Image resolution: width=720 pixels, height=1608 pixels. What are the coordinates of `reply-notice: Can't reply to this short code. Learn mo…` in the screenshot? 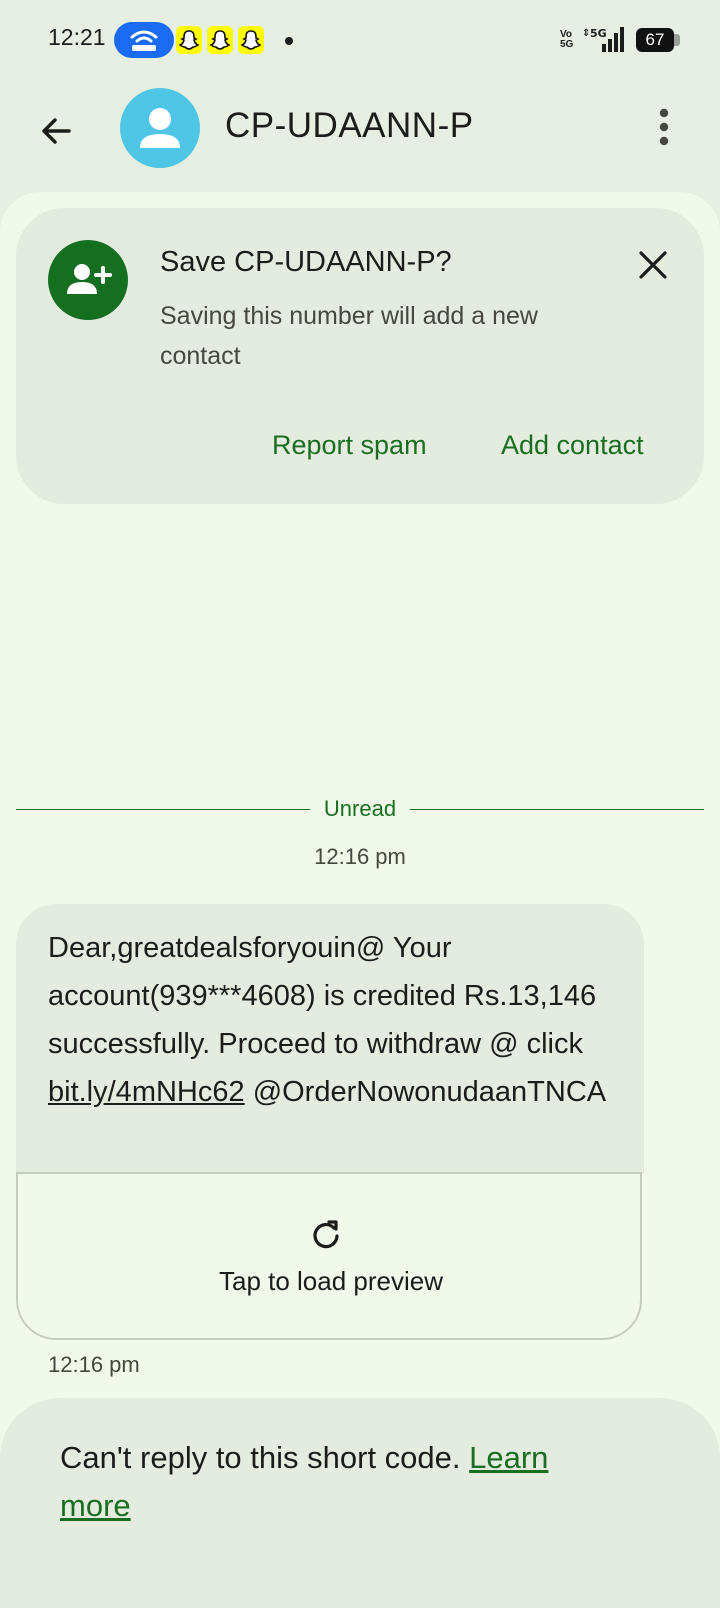 It's located at (360, 1503).